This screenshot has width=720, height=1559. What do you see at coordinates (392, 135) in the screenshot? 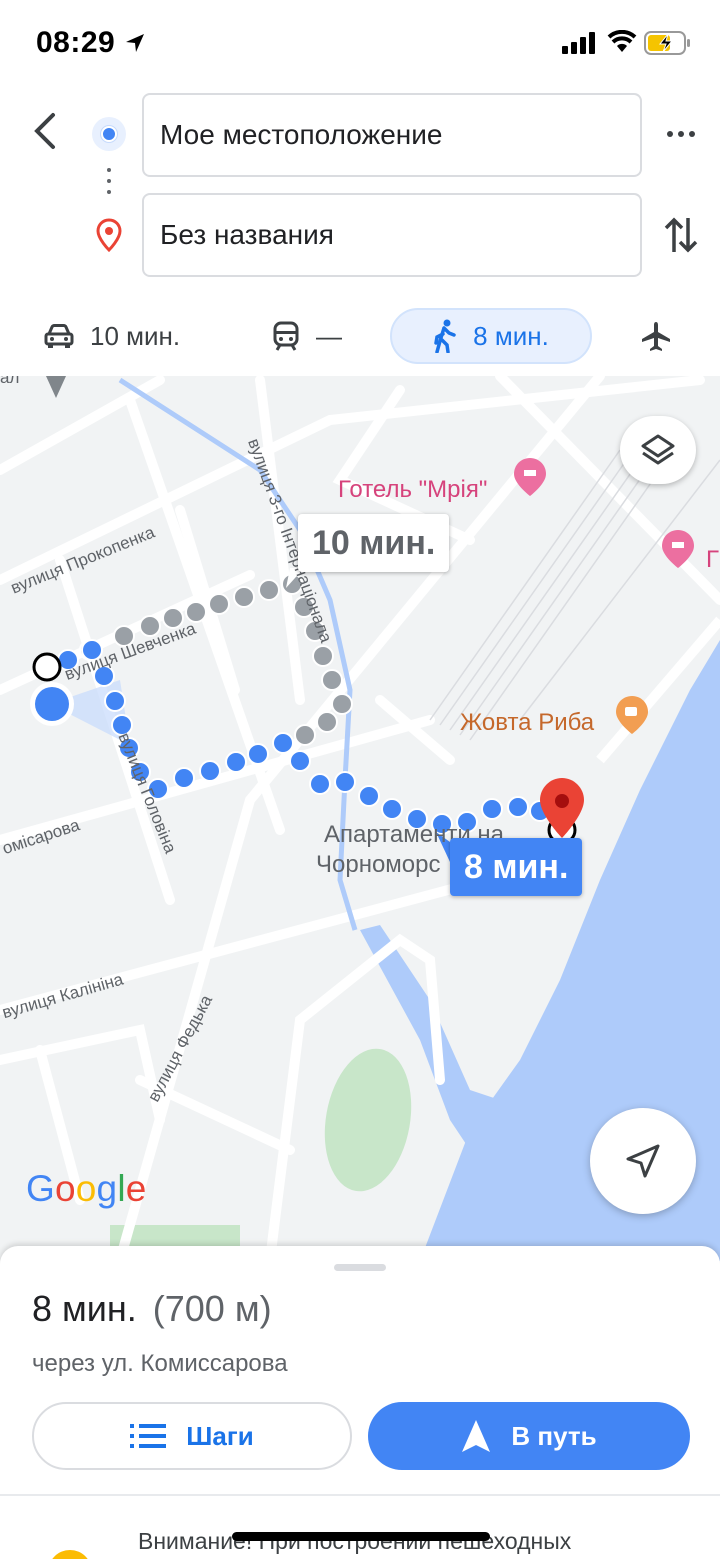
I see `origin-field: Мое местоположение` at bounding box center [392, 135].